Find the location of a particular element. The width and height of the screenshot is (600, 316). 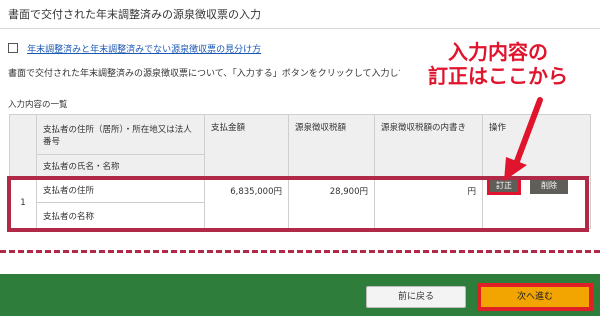

back-button: 前に戻る is located at coordinates (416, 297).